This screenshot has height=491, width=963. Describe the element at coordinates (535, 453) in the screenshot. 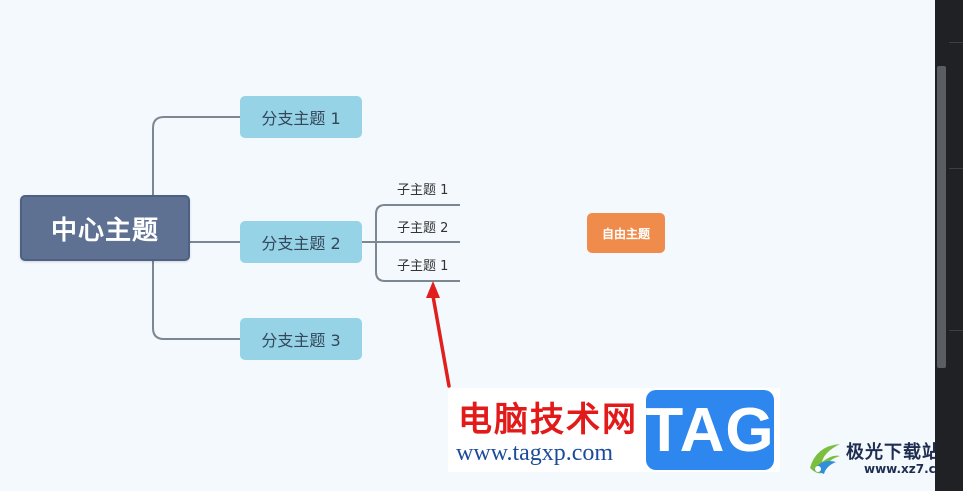

I see `watermark-url: www.tagxp.com` at that location.